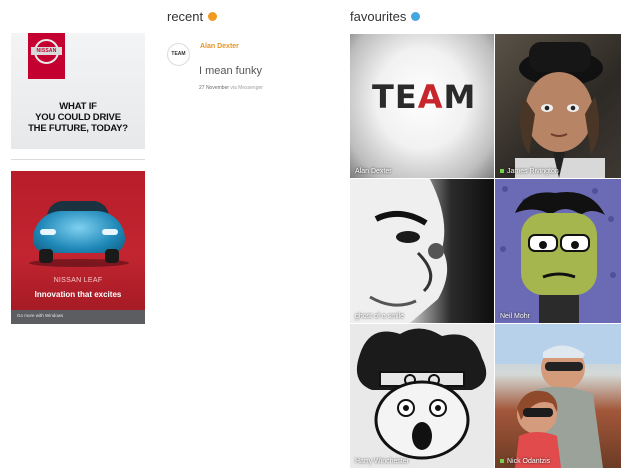 Image resolution: width=621 pixels, height=468 pixels. I want to click on ad-divider, so click(78, 159).